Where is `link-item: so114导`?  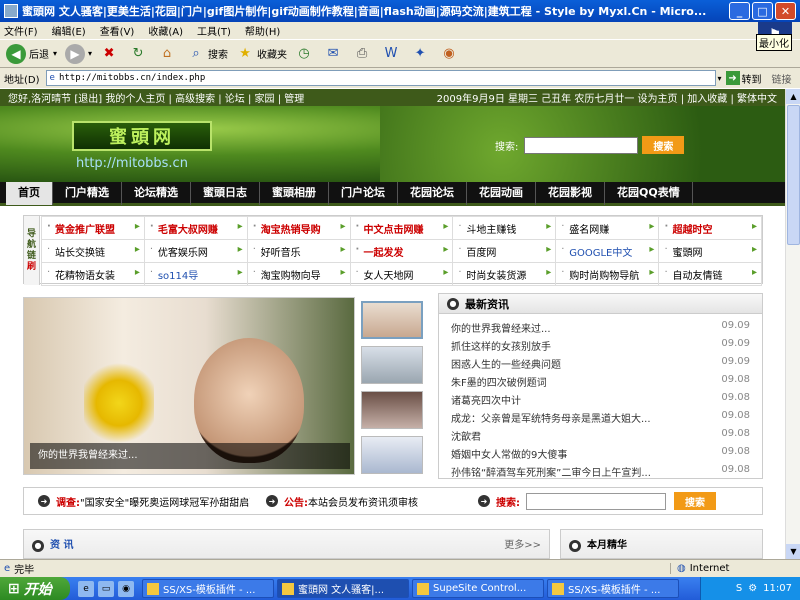
link-item: so114导 is located at coordinates (195, 274).